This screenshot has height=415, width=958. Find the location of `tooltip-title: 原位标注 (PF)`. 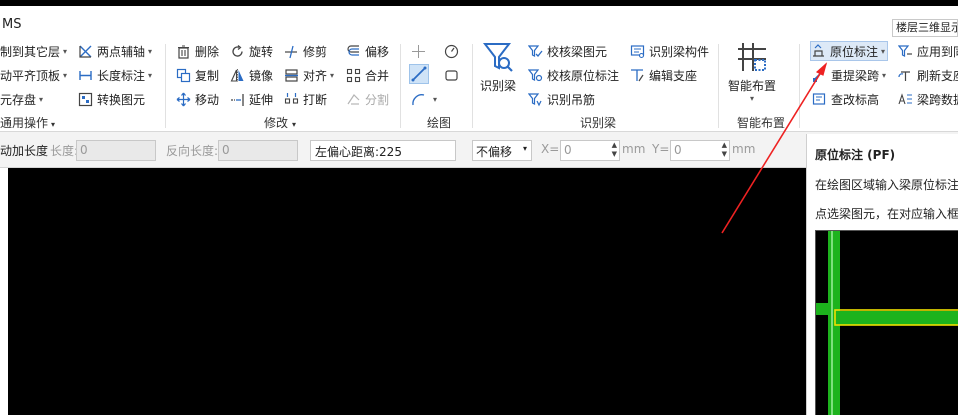

tooltip-title: 原位标注 (PF) is located at coordinates (855, 155).